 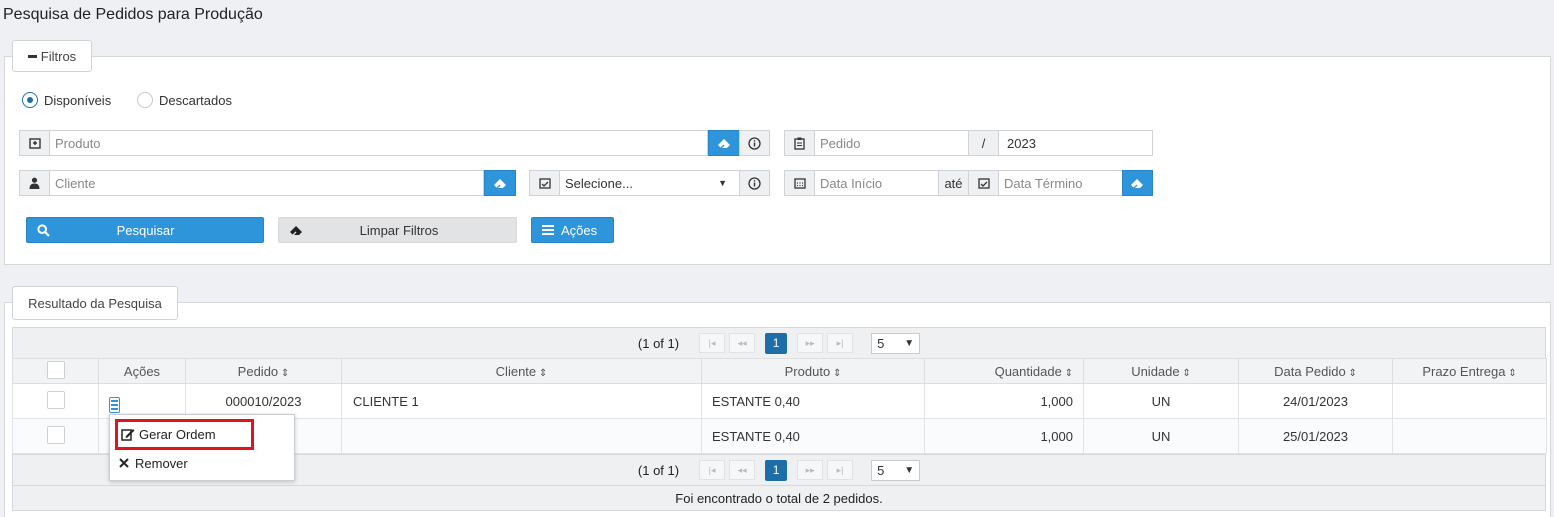 I want to click on paginator-top: (1 of 1) |◂ ◂◂ 1 ▸▸ ▸| 5 ▼, so click(x=779, y=343).